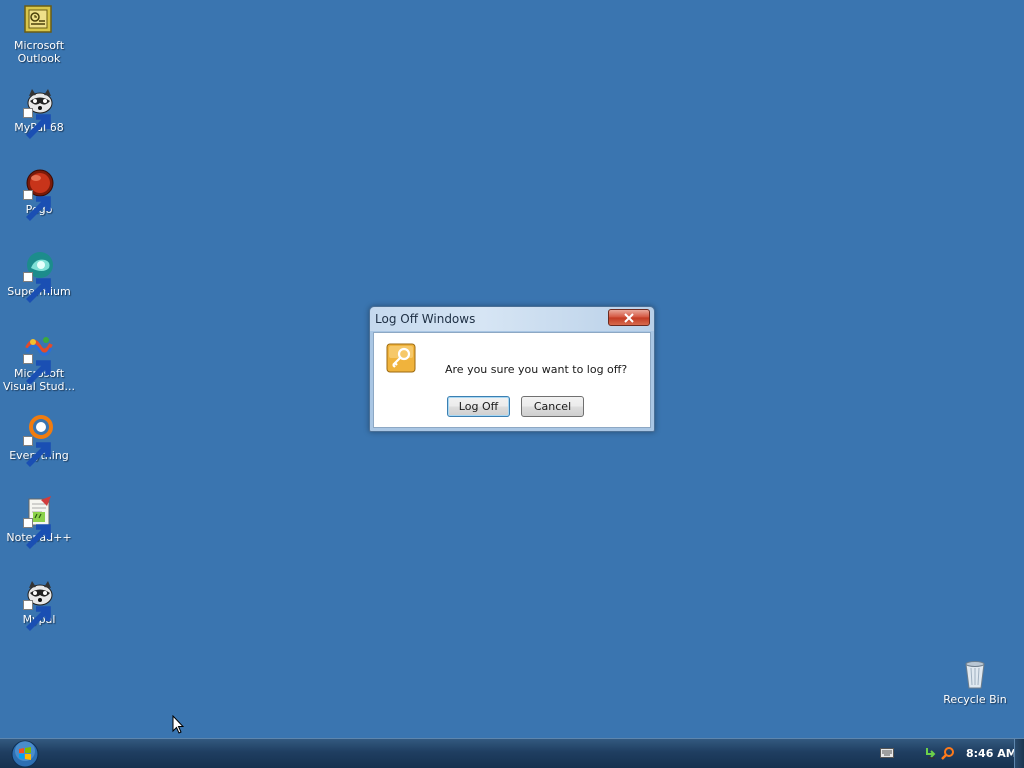 This screenshot has width=1024, height=768. I want to click on desktop-icon-notepad-plus-plus: Notepad++, so click(39, 522).